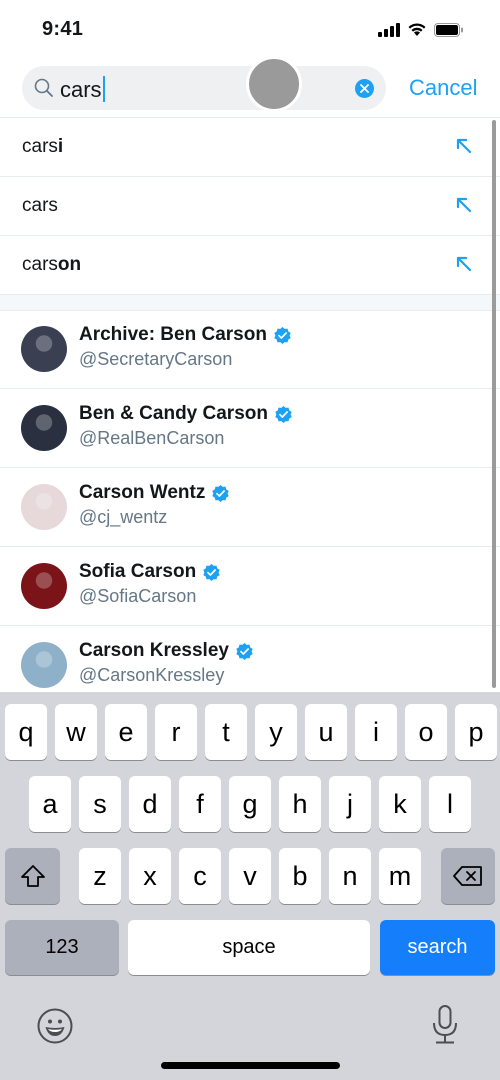 The image size is (500, 1080). I want to click on space-key: space, so click(249, 947).